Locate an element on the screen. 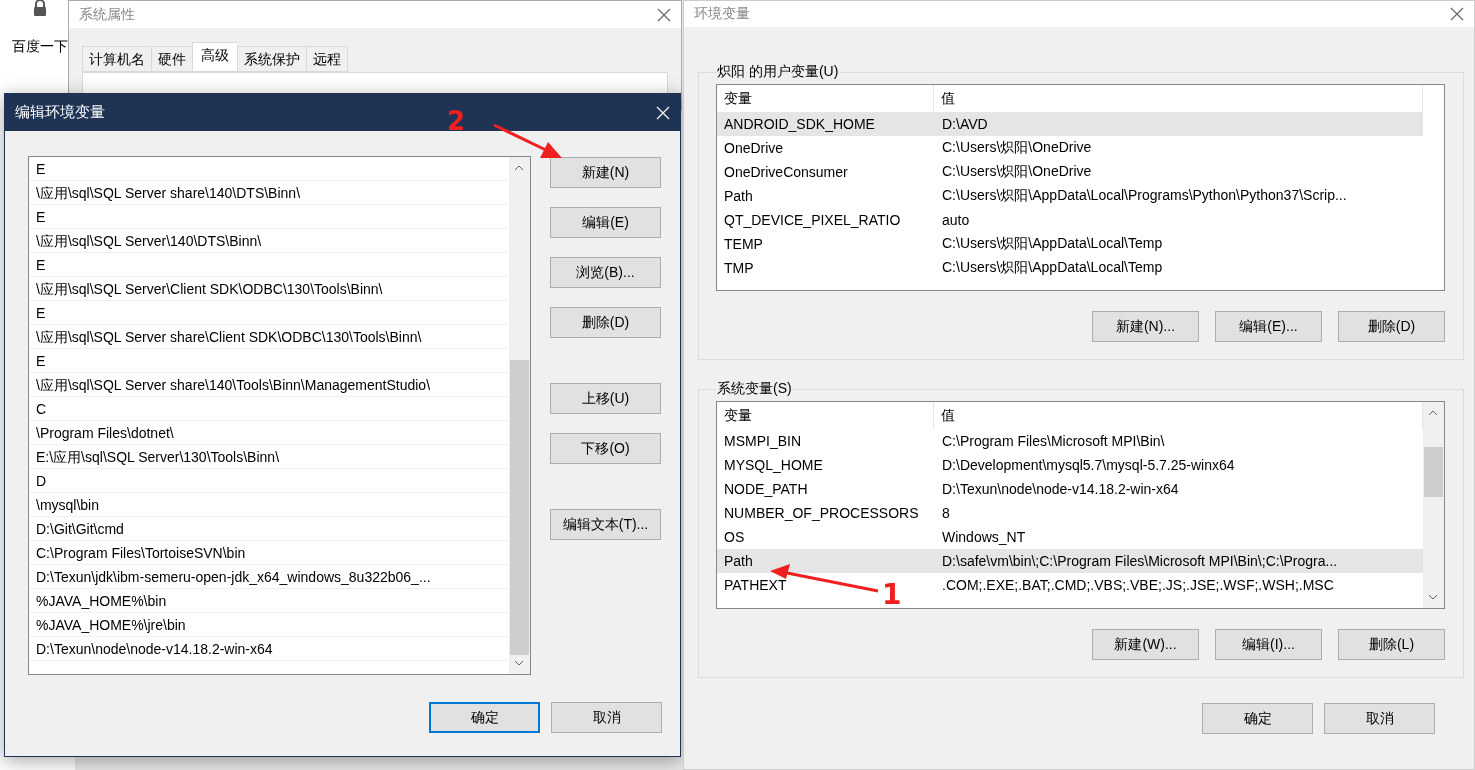 The height and width of the screenshot is (770, 1475). path-entry: D:\Texun\node\node-v14.18.2-win-x64 is located at coordinates (269, 649).